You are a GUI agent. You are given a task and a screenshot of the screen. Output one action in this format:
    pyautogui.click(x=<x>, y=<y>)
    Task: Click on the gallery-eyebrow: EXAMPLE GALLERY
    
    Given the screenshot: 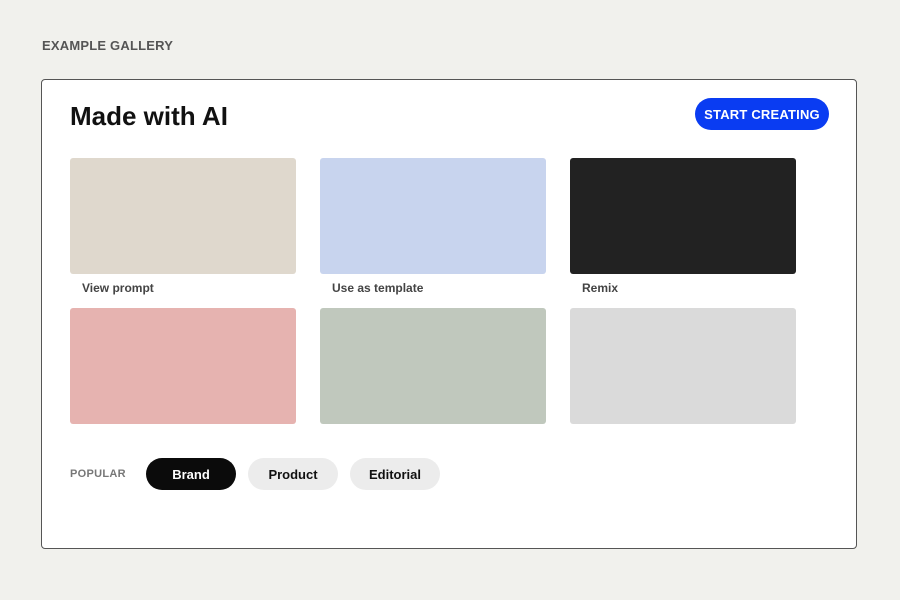 What is the action you would take?
    pyautogui.click(x=108, y=45)
    